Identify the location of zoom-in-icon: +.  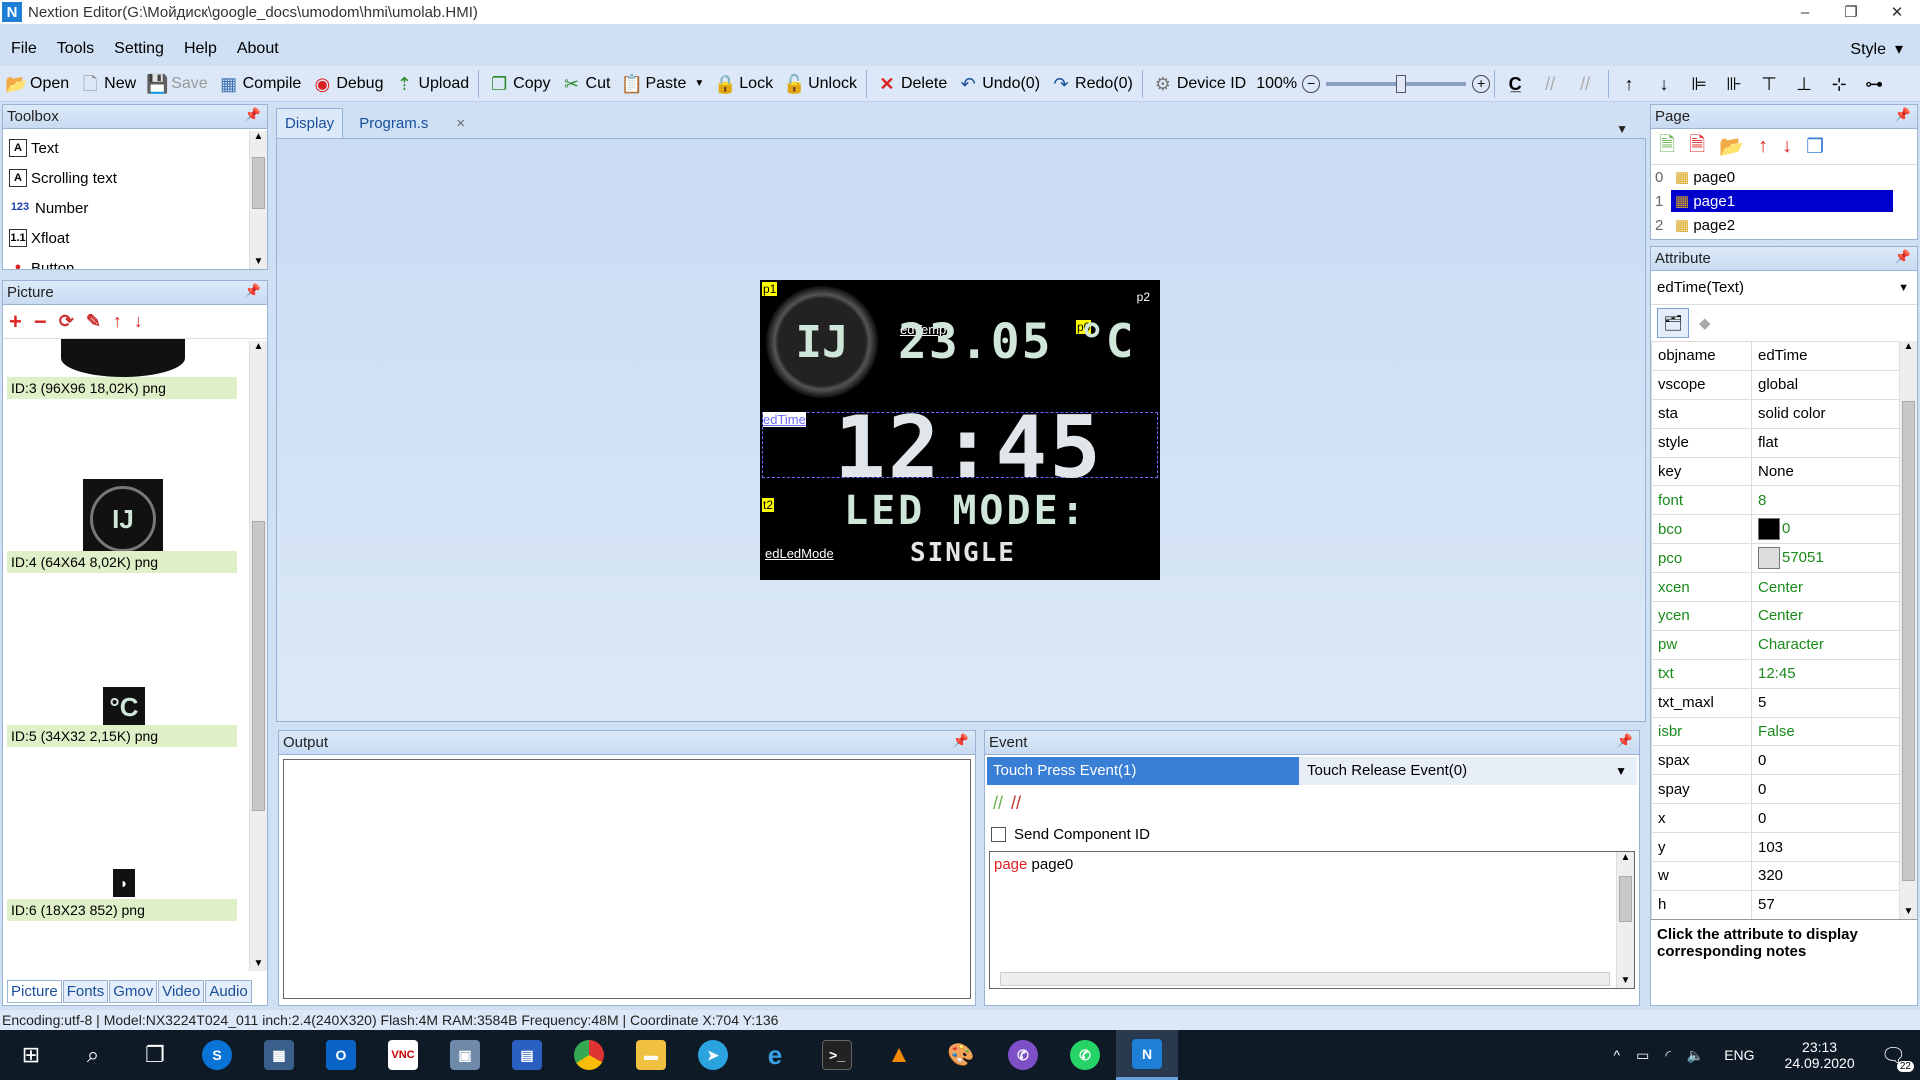
(1481, 83).